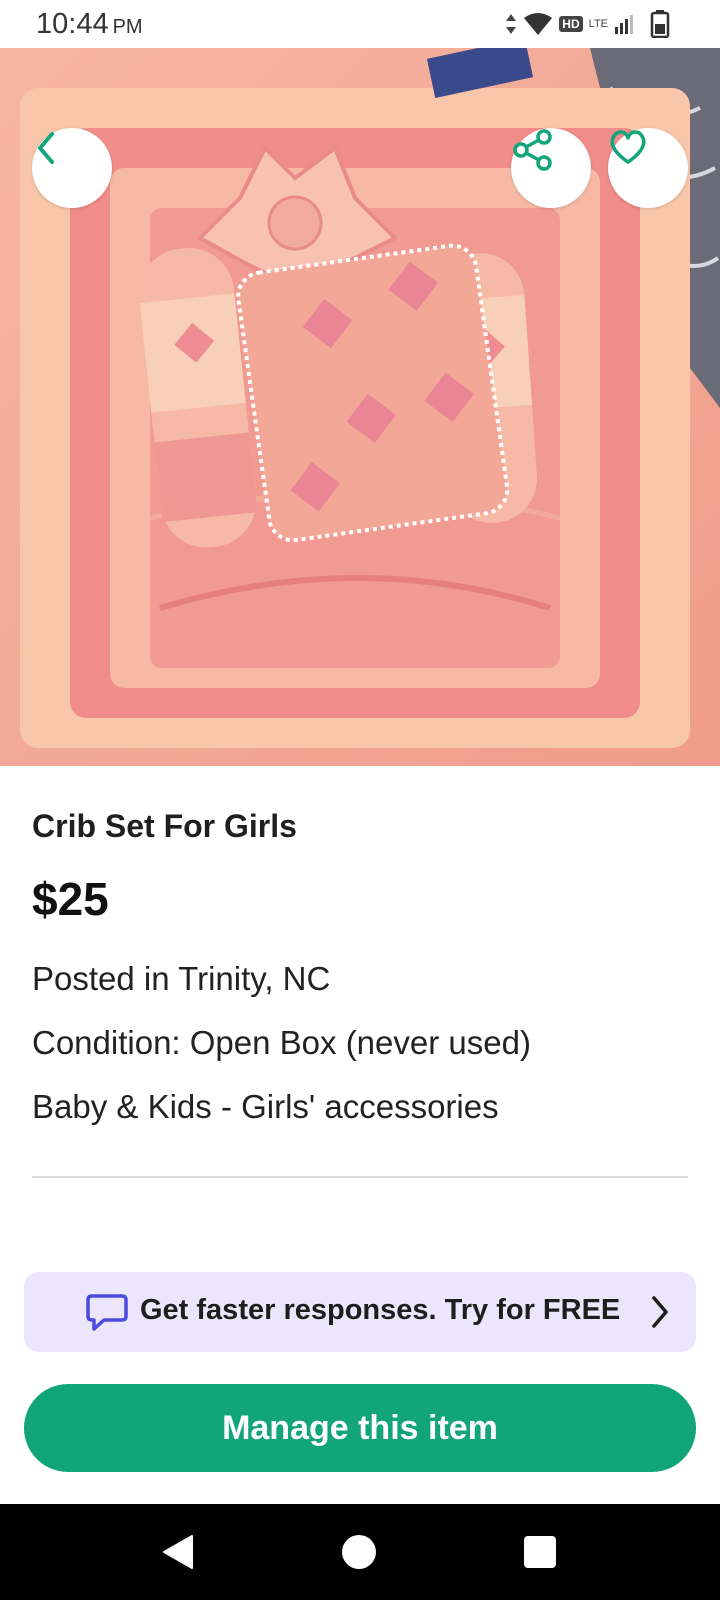 This screenshot has width=720, height=1600. Describe the element at coordinates (628, 147) in the screenshot. I see `heart-icon` at that location.